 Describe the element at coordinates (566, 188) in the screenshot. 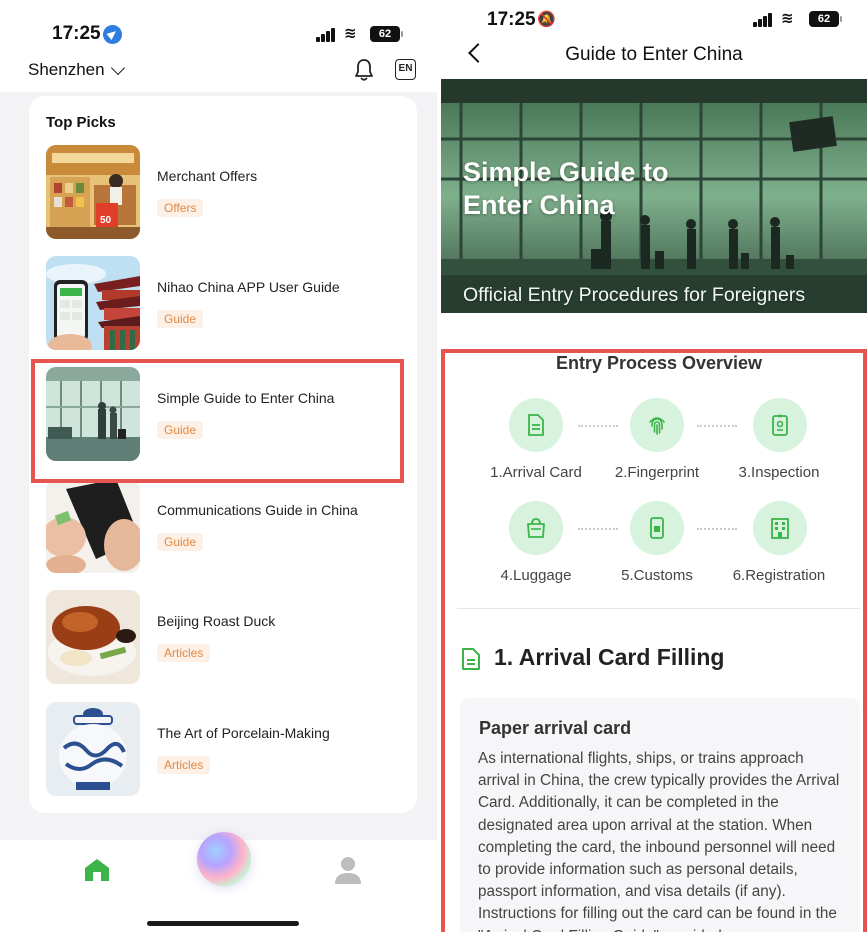

I see `hero-title: Simple Guide to Enter China` at that location.